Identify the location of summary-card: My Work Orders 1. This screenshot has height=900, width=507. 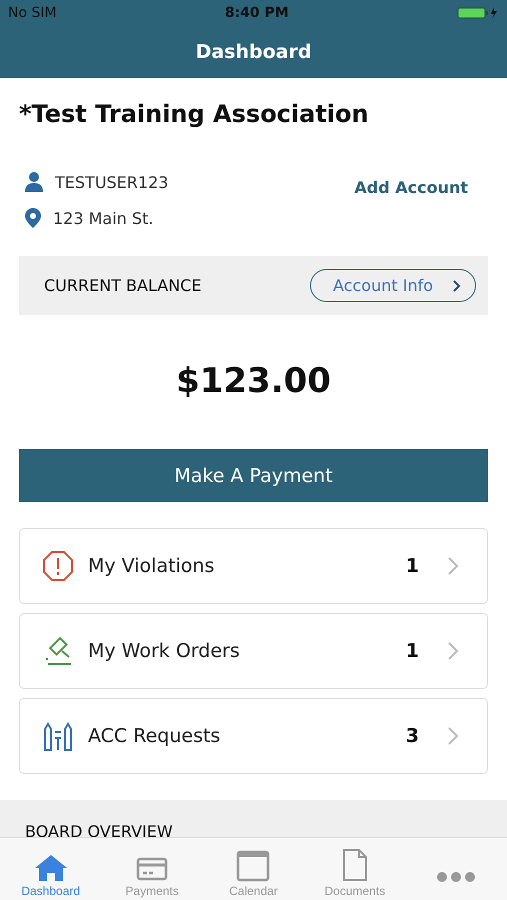
(253, 651).